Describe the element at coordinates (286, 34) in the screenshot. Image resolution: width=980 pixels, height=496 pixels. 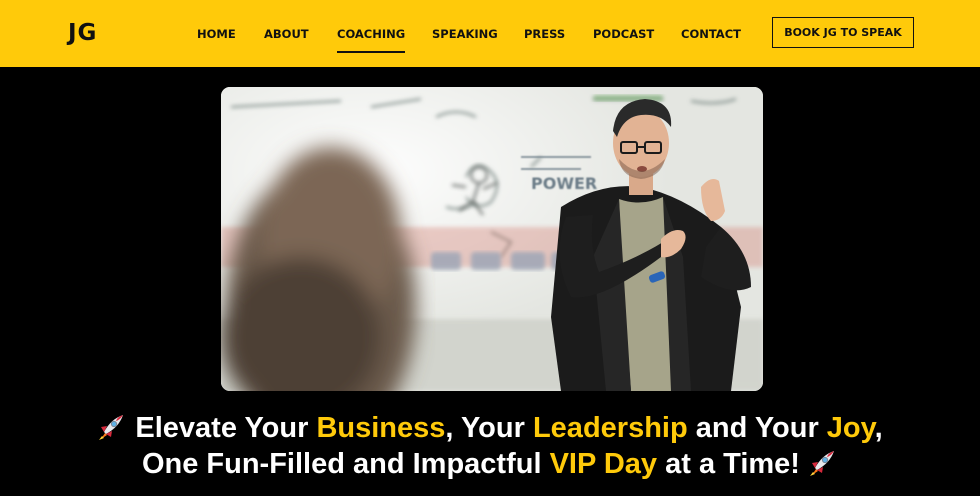
I see `nav-about: ABOUT` at that location.